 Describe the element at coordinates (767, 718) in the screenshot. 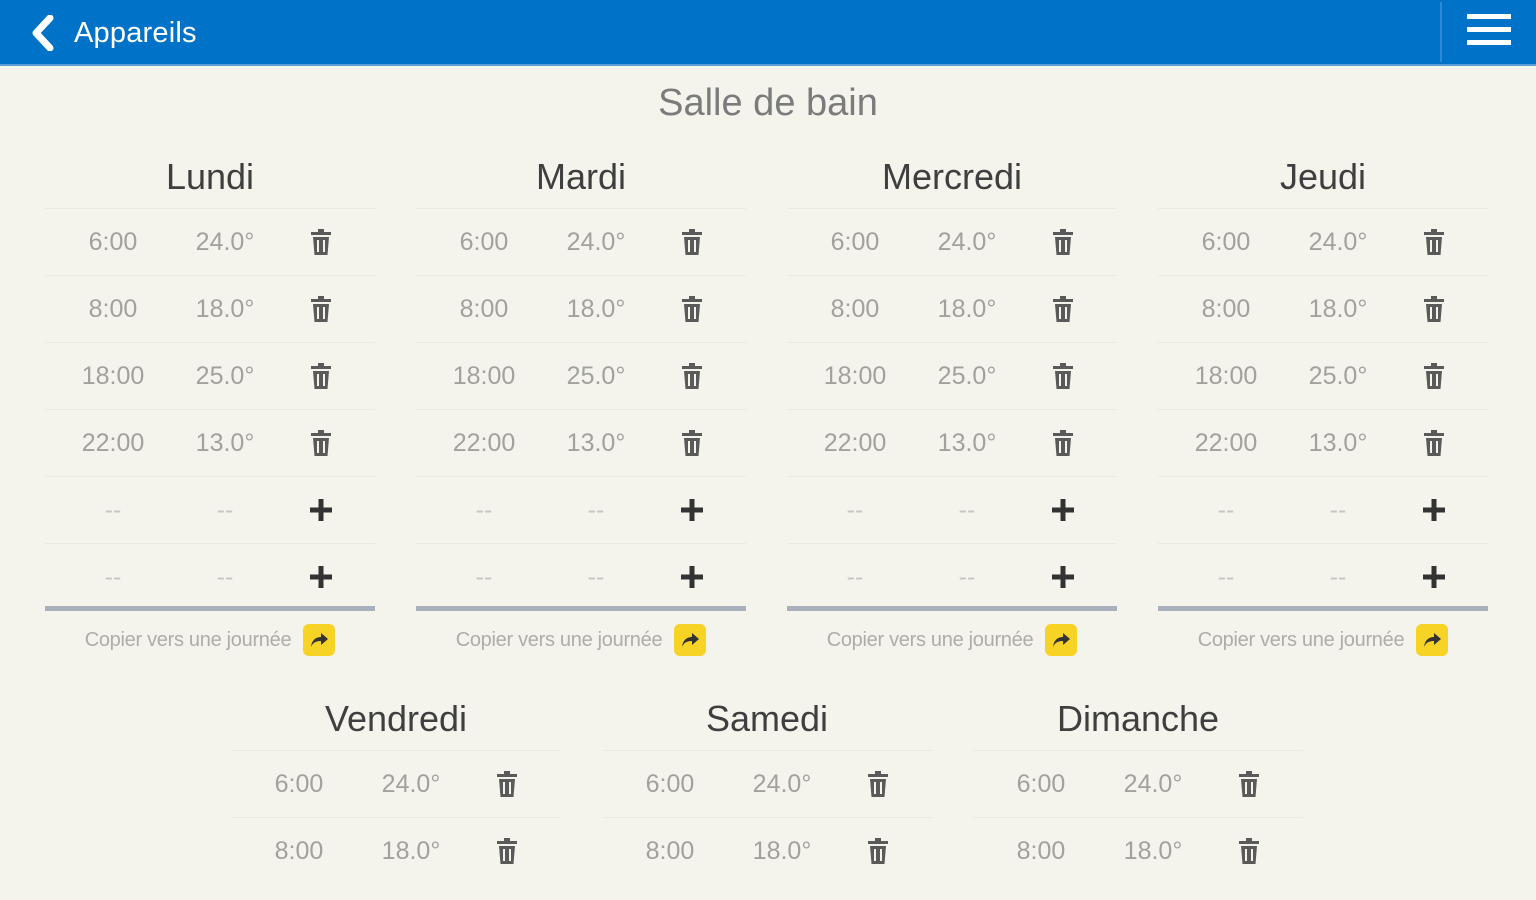

I see `day-name: Samedi` at that location.